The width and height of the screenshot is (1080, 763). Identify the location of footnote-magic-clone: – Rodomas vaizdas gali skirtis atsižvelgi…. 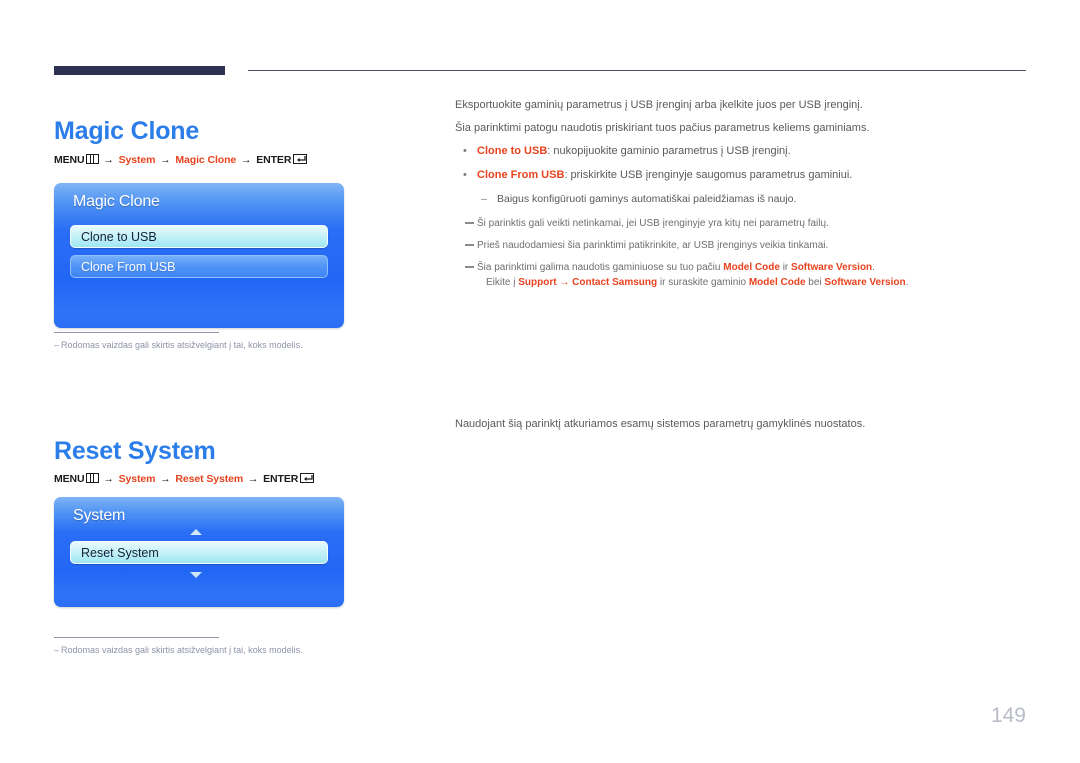
(219, 341).